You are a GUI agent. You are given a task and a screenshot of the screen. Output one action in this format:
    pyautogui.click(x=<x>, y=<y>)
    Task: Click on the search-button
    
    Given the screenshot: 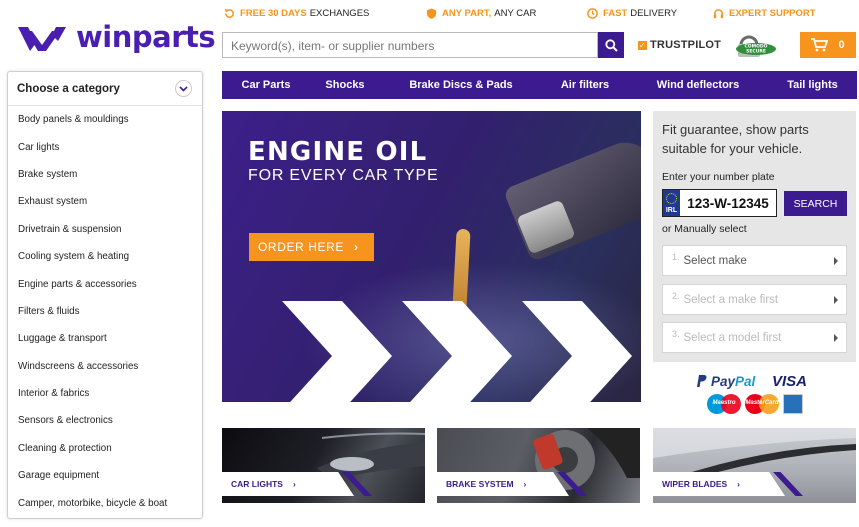 What is the action you would take?
    pyautogui.click(x=611, y=45)
    